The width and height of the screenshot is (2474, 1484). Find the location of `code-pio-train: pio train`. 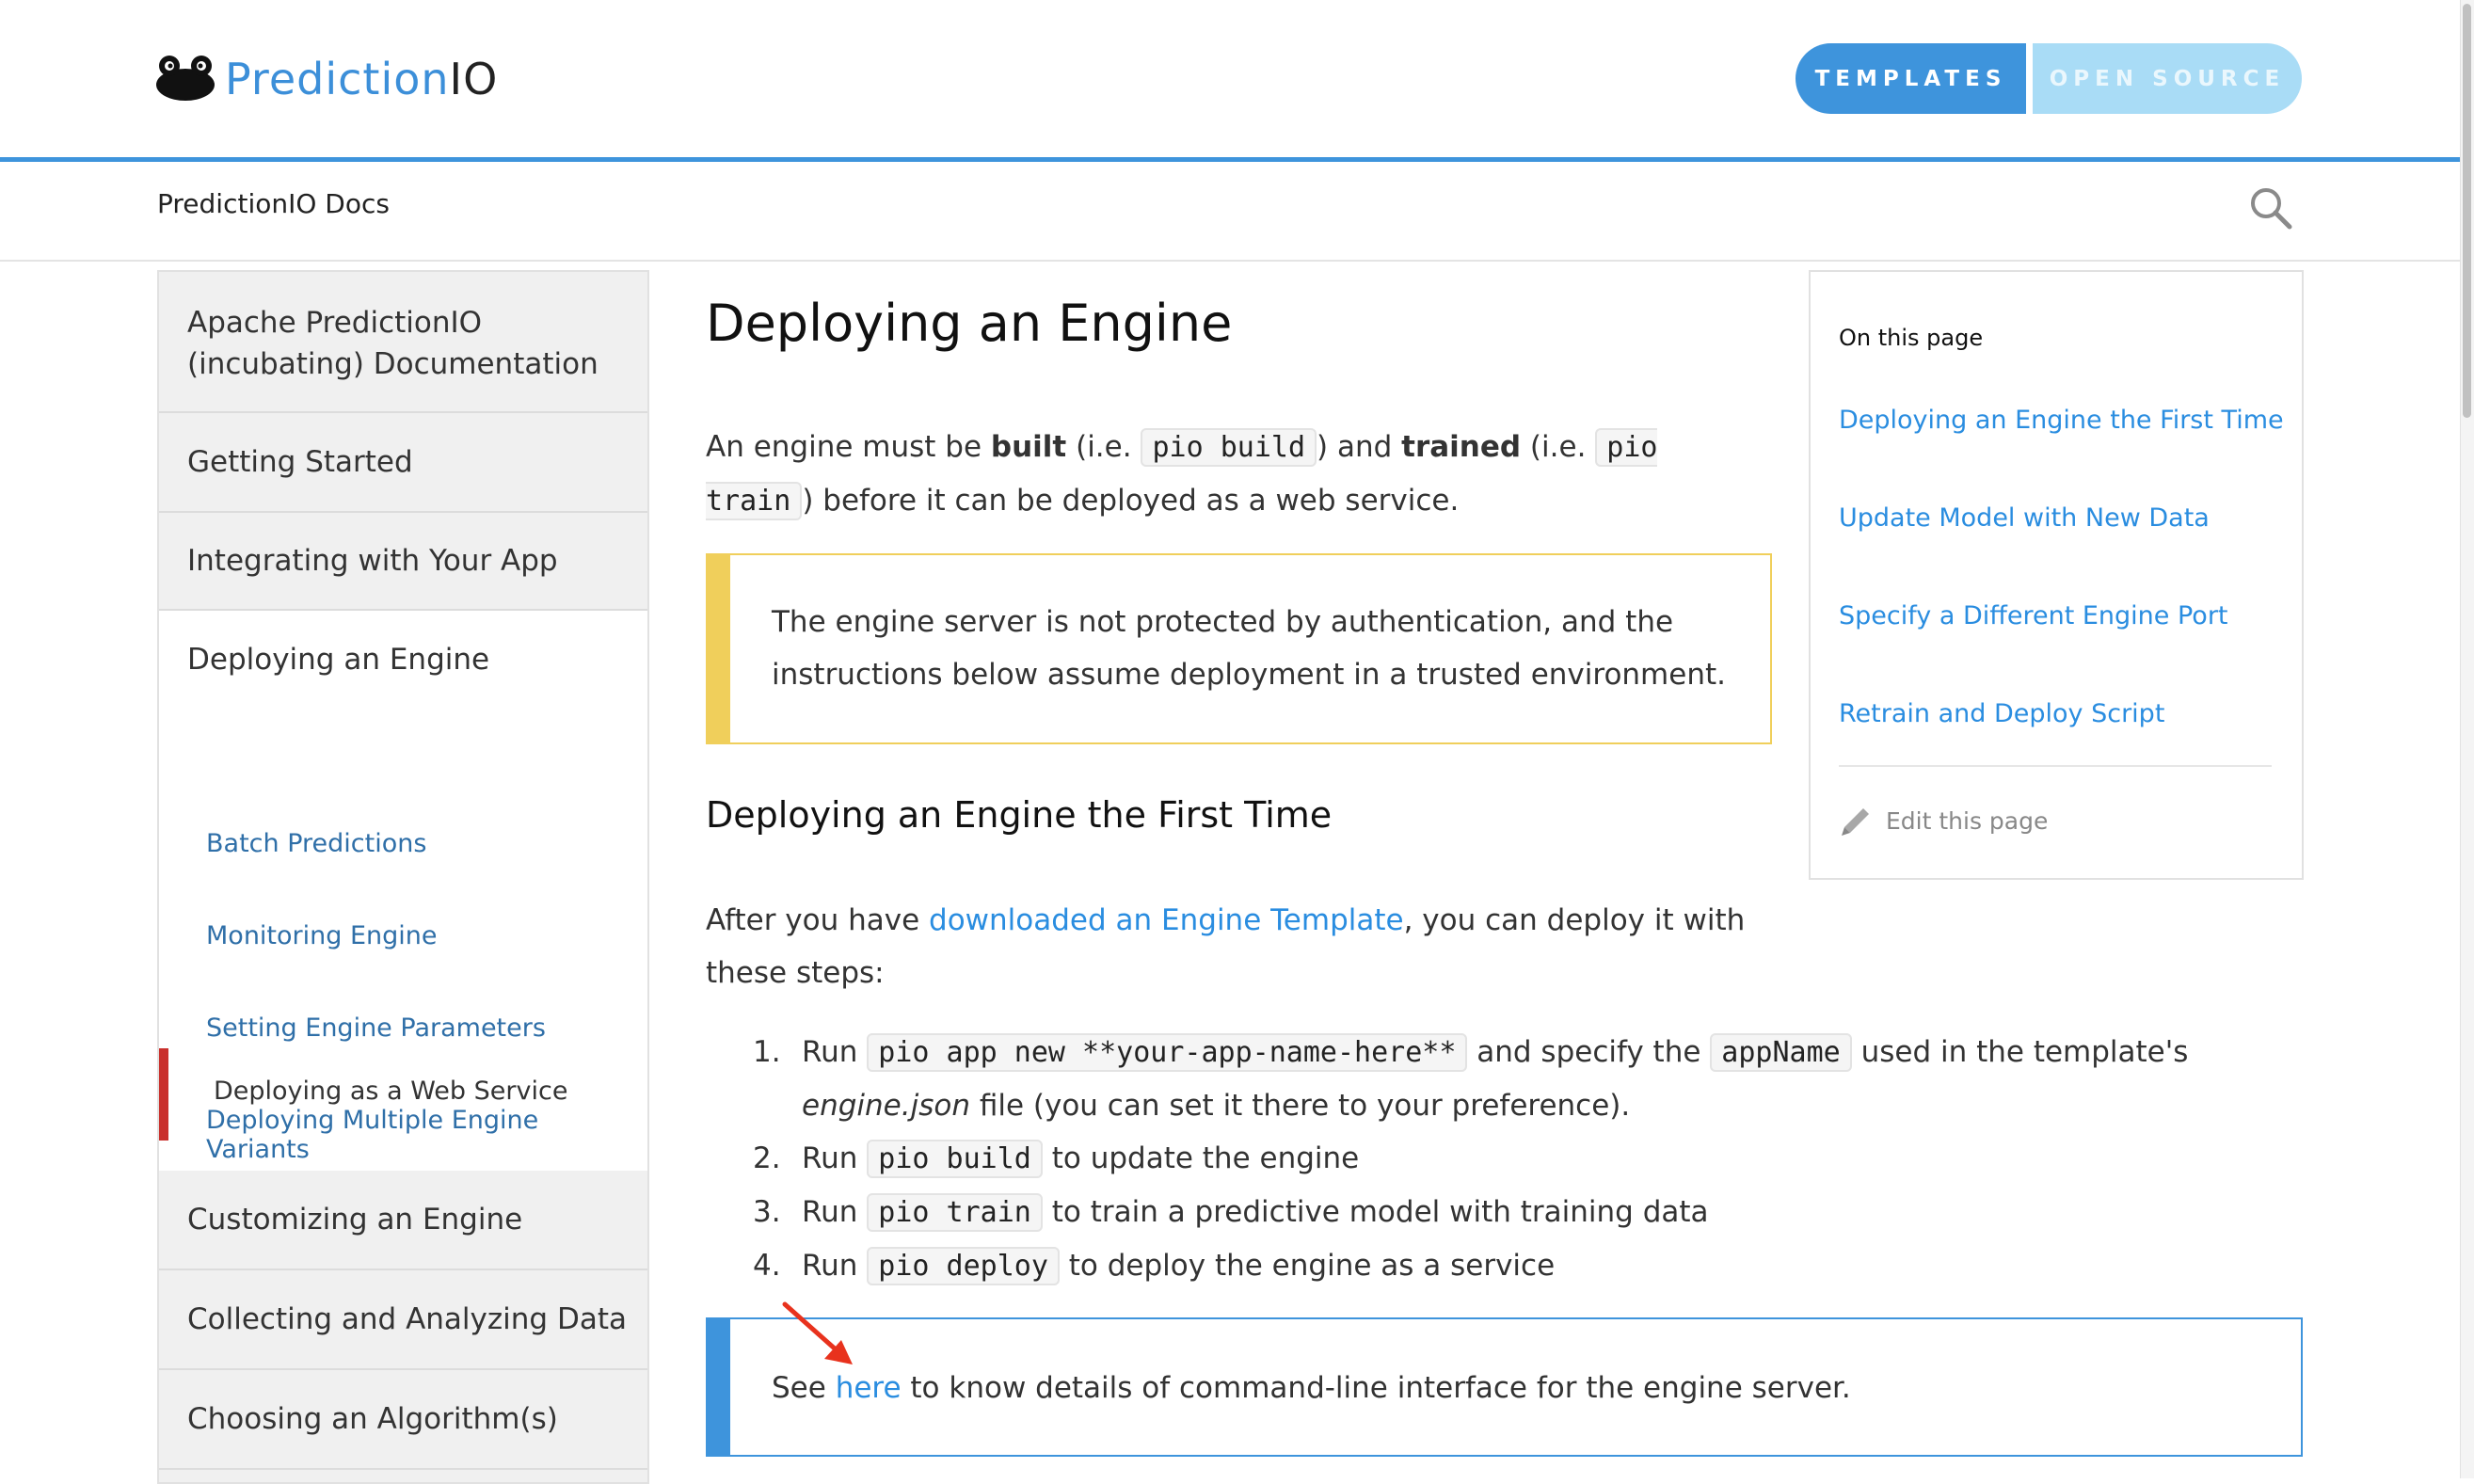

code-pio-train: pio train is located at coordinates (955, 1212).